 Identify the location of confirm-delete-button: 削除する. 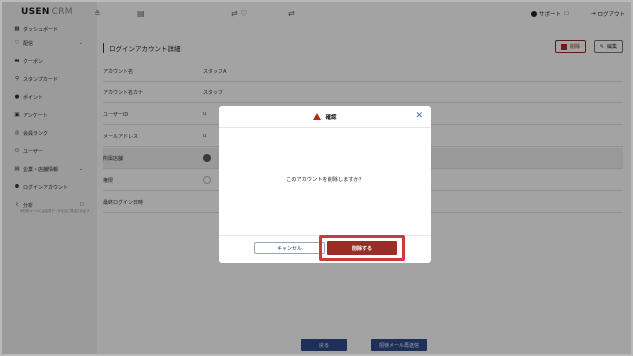
(362, 248).